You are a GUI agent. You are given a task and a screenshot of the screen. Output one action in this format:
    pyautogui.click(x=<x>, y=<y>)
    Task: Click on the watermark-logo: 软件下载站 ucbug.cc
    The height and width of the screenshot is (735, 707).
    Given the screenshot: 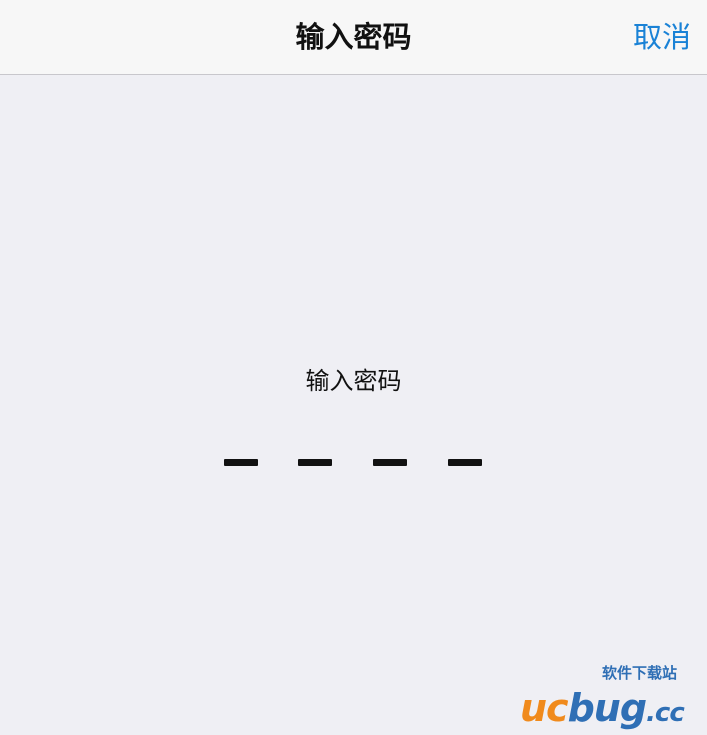 What is the action you would take?
    pyautogui.click(x=612, y=695)
    